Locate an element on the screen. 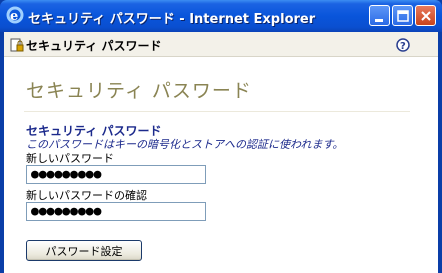  minimize-button is located at coordinates (379, 15).